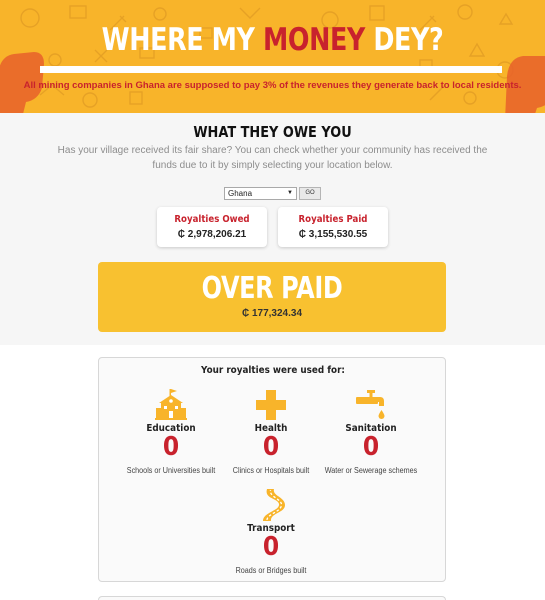 The height and width of the screenshot is (600, 545). What do you see at coordinates (271, 405) in the screenshot?
I see `health-cross-icon` at bounding box center [271, 405].